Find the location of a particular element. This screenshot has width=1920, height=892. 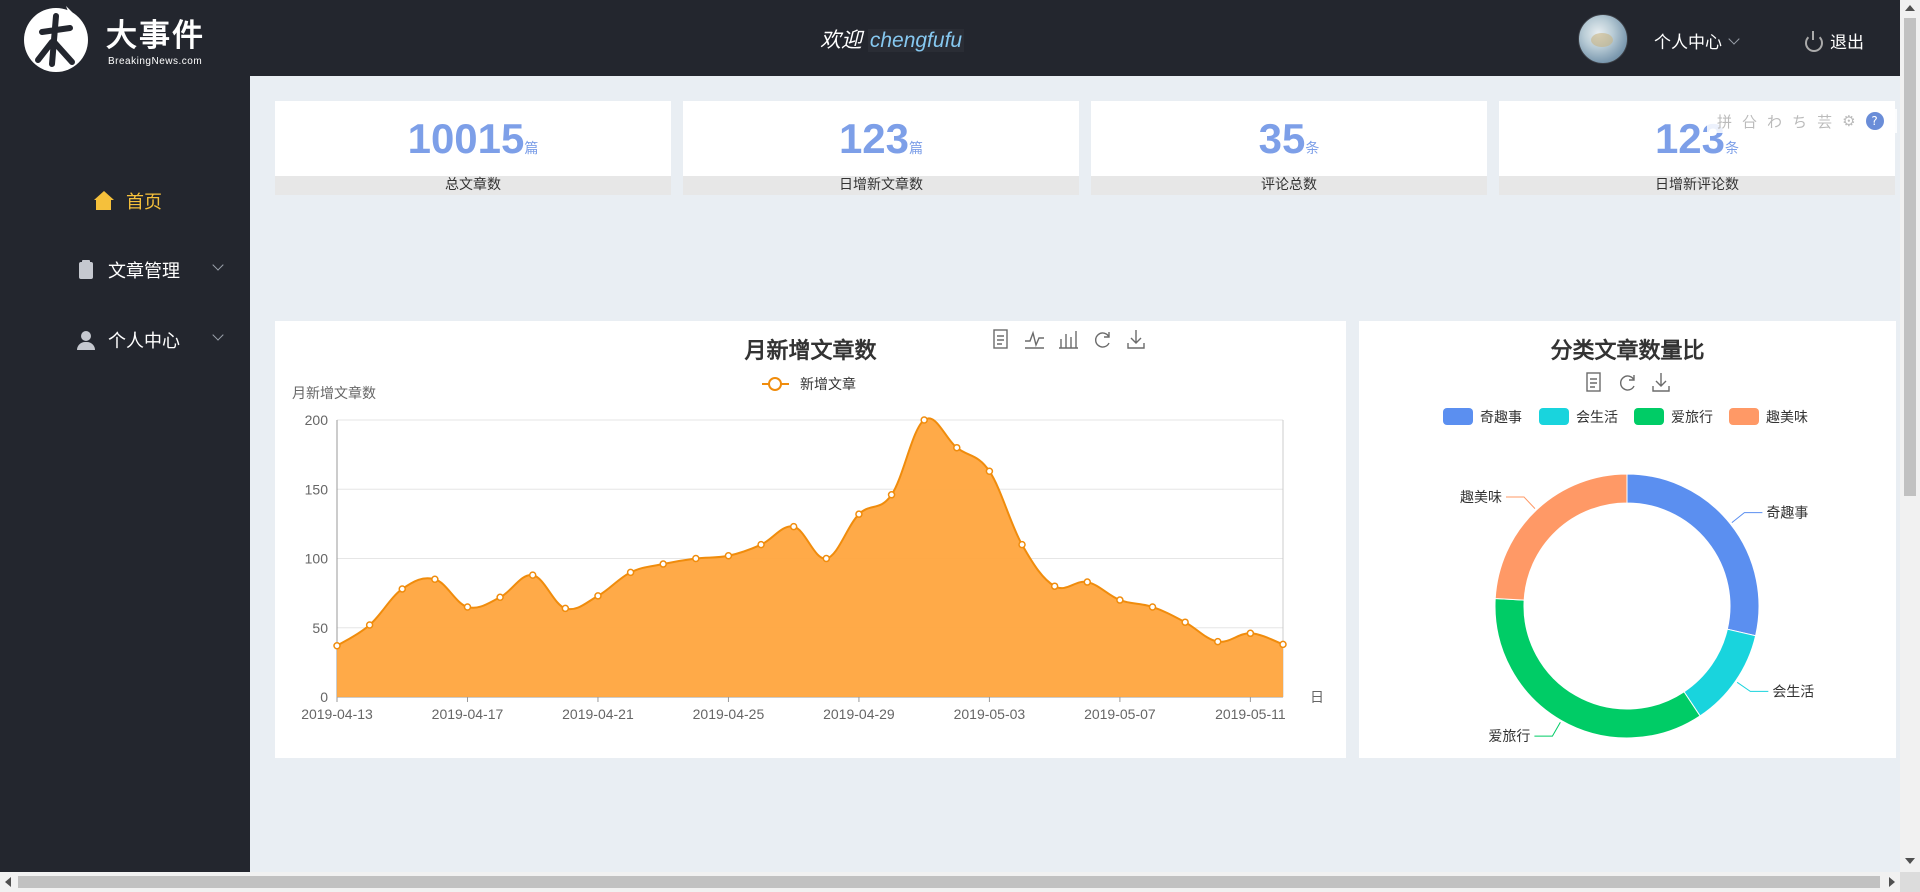

stat-value: 123篇 is located at coordinates (881, 138).